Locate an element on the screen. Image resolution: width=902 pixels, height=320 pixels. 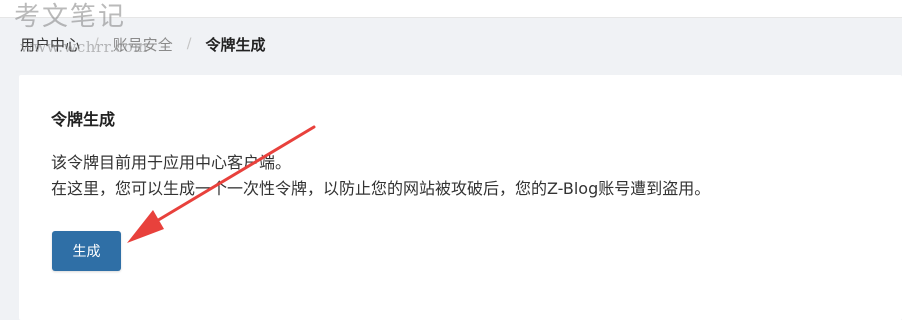
breadcrumb-item-account-security: 账号安全 is located at coordinates (143, 44).